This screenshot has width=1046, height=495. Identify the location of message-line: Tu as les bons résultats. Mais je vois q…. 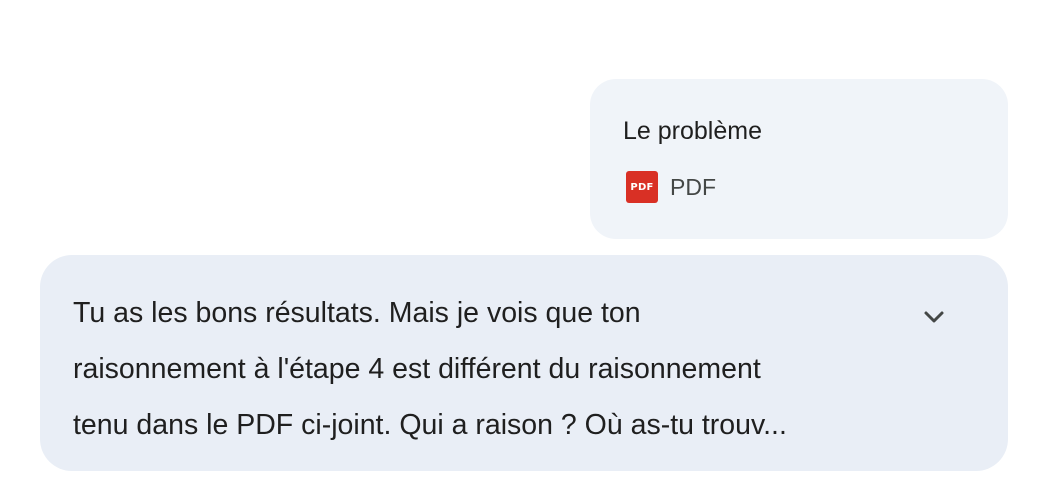
(357, 313).